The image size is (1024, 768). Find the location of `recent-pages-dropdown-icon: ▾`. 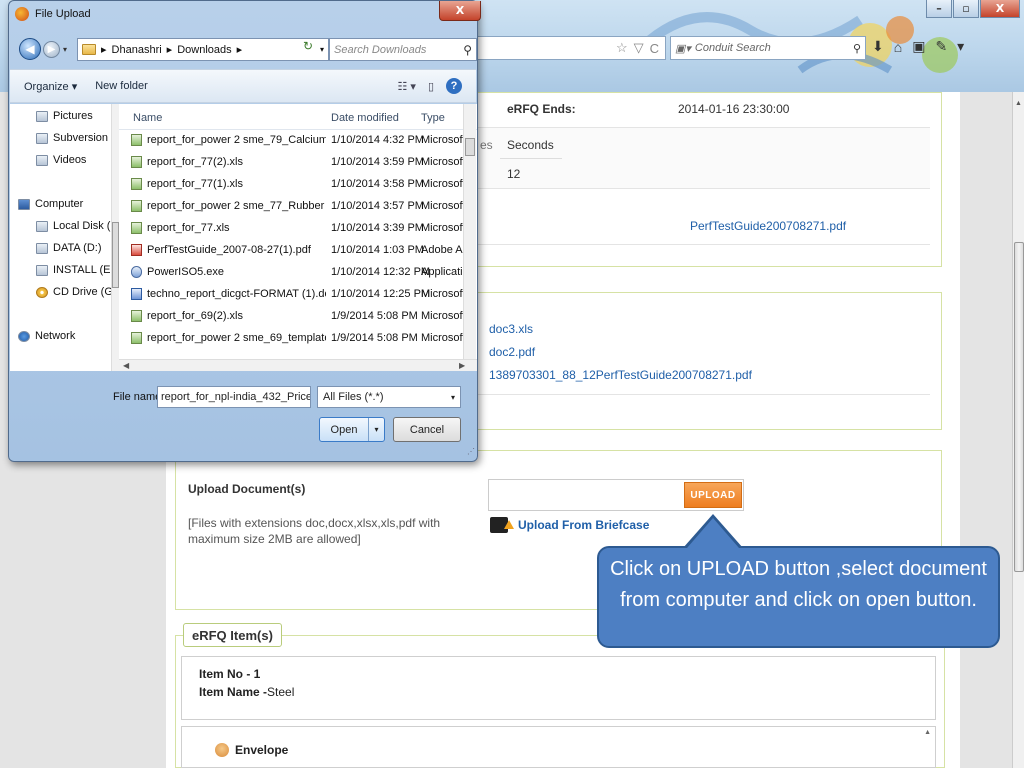

recent-pages-dropdown-icon: ▾ is located at coordinates (65, 49).